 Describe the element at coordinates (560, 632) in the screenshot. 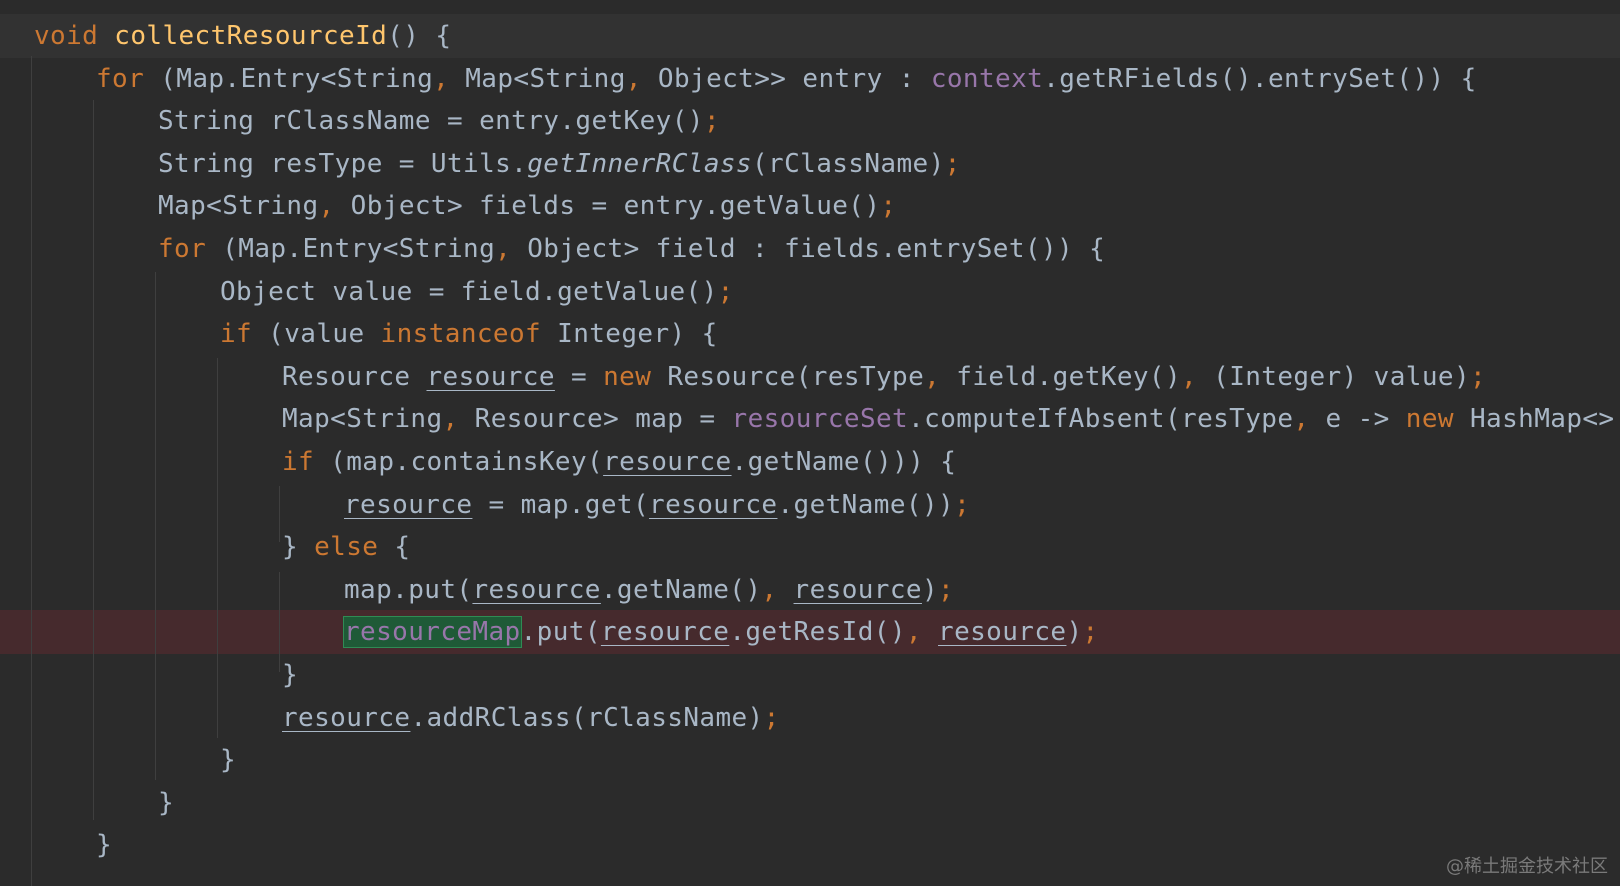

I see `code-token: .put(` at that location.